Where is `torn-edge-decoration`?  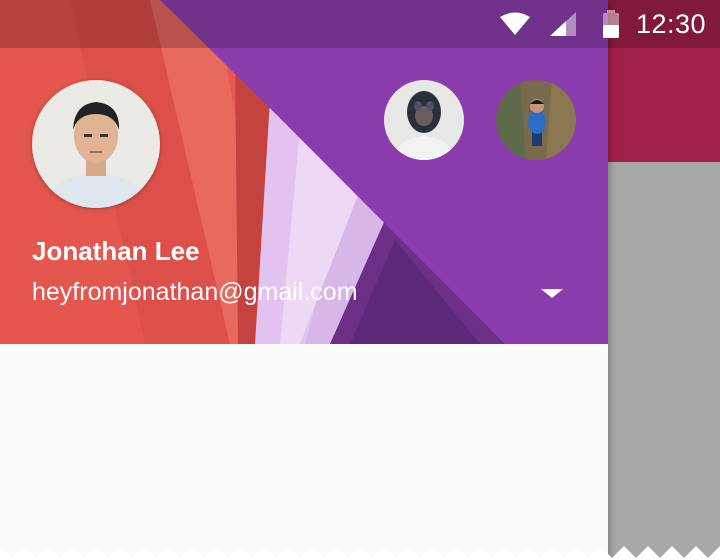 torn-edge-decoration is located at coordinates (360, 553).